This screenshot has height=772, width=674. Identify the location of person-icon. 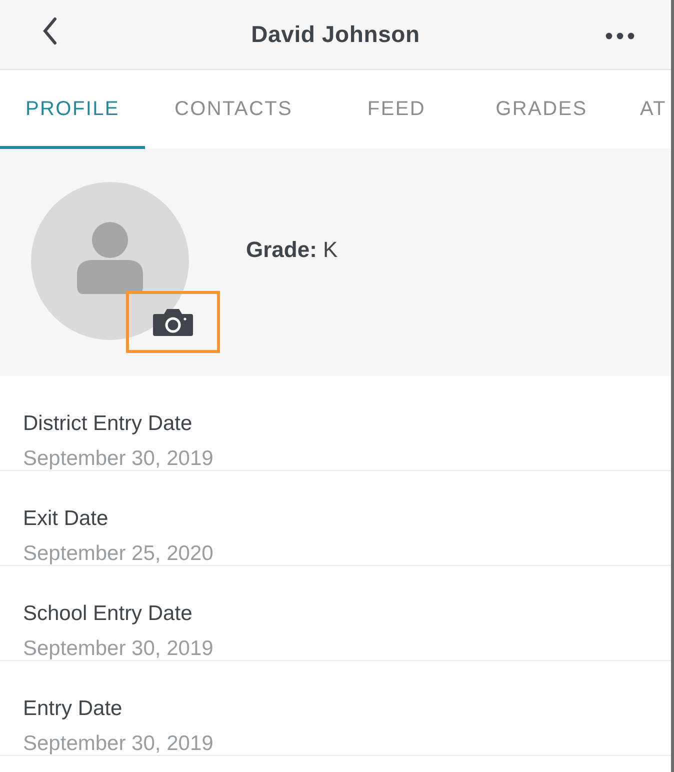
(110, 258).